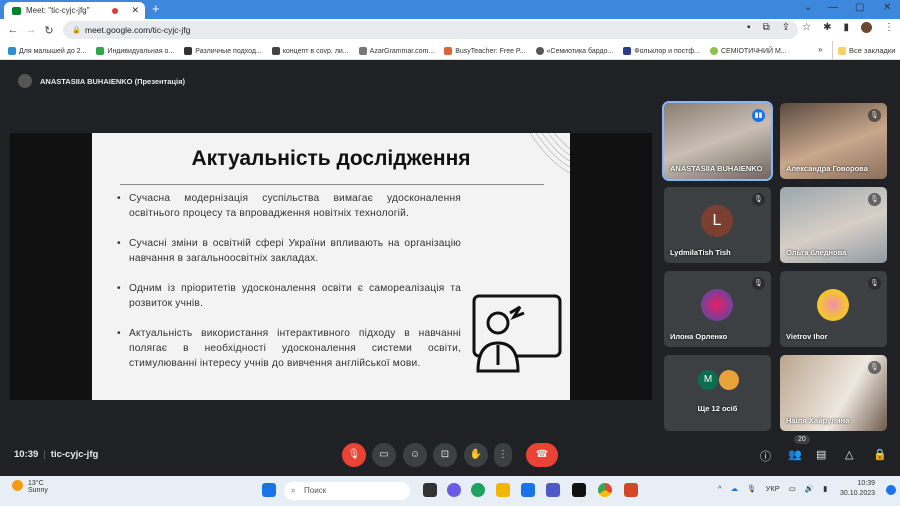  What do you see at coordinates (766, 27) in the screenshot?
I see `translate-icon: ⧉` at bounding box center [766, 27].